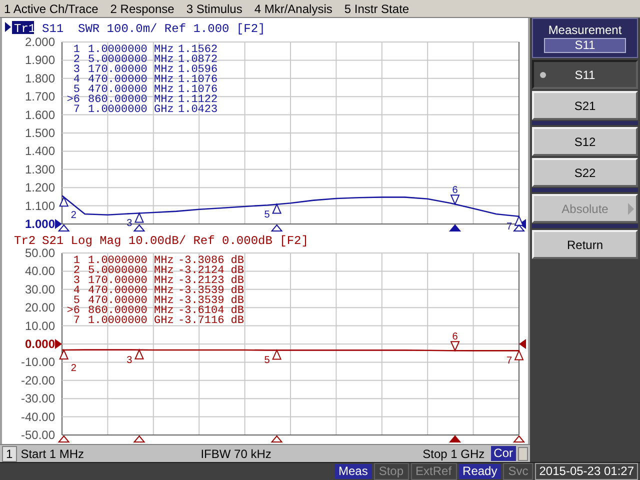 Image resolution: width=640 pixels, height=480 pixels. Describe the element at coordinates (39, 115) in the screenshot. I see `y-axis-label: 1.600` at that location.